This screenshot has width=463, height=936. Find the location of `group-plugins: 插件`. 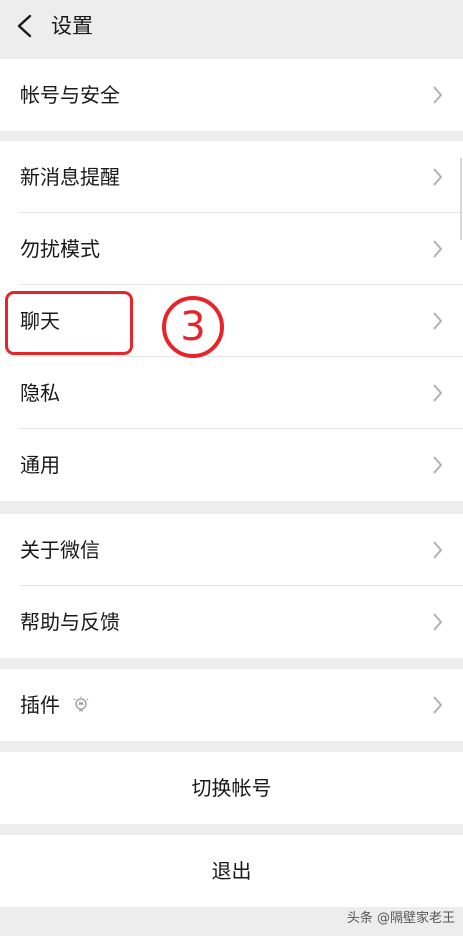

group-plugins: 插件 is located at coordinates (231, 705).